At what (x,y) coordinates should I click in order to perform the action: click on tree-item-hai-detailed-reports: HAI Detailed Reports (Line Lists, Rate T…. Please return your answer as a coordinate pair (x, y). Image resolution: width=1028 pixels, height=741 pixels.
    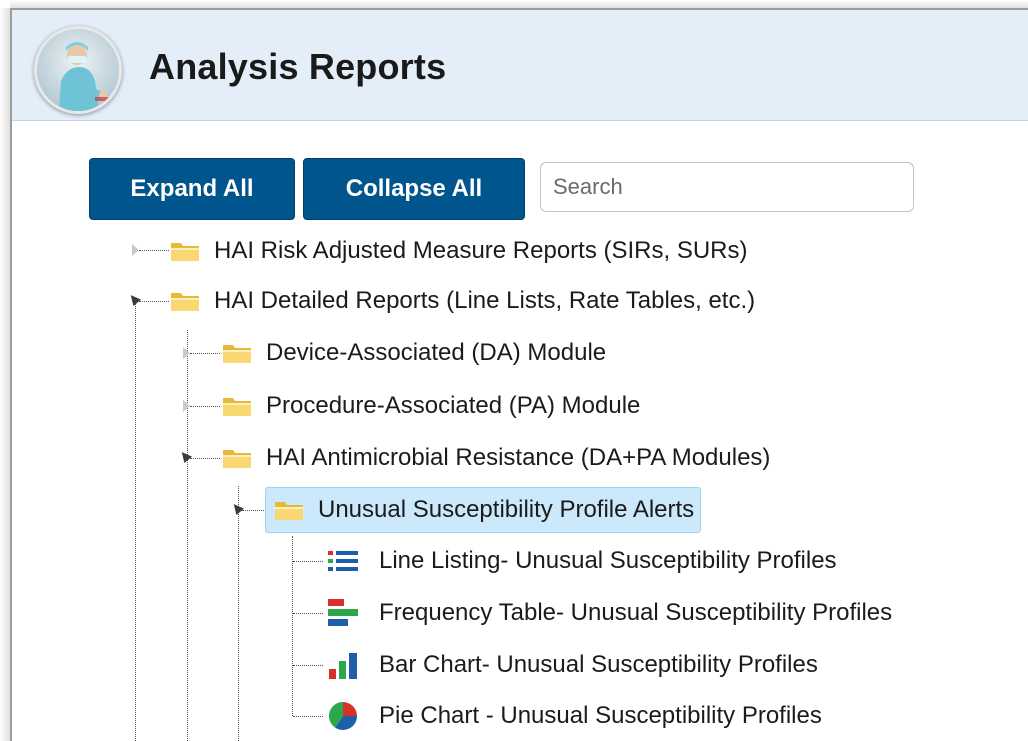
    Looking at the image, I should click on (462, 301).